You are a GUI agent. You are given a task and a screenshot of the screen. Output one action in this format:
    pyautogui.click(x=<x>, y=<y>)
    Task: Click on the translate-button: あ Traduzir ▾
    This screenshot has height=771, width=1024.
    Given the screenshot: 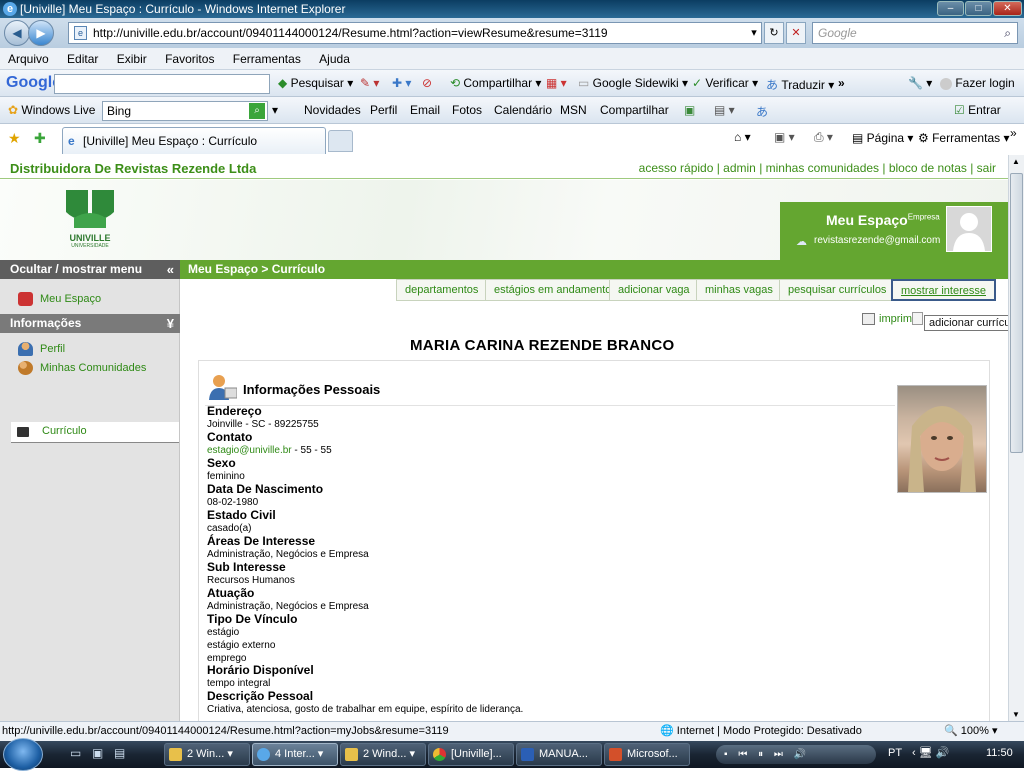 What is the action you would take?
    pyautogui.click(x=800, y=84)
    